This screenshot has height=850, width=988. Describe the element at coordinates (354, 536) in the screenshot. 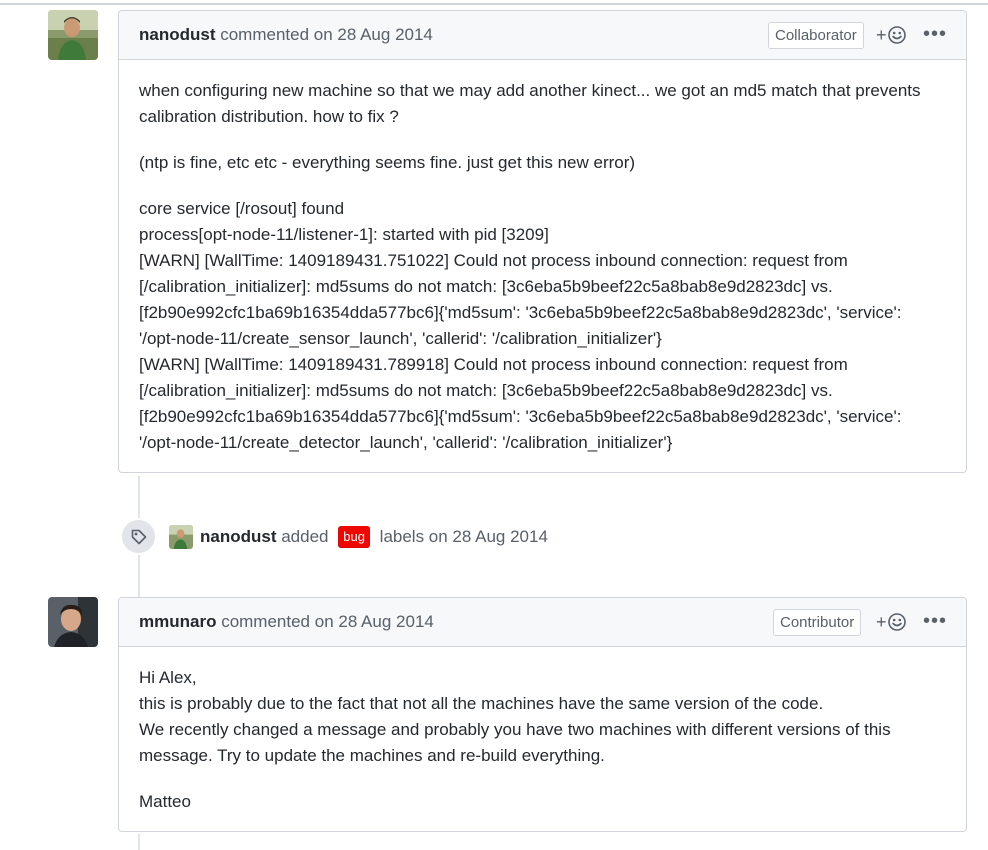

I see `bug-label: bug` at that location.